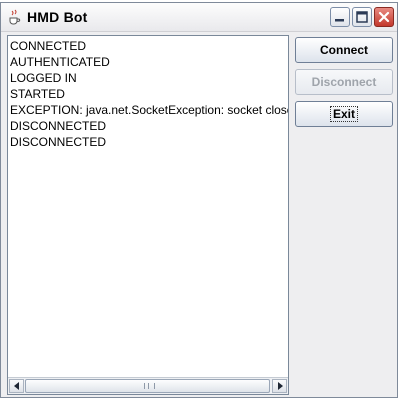 The height and width of the screenshot is (400, 400). I want to click on exit-button: Exit, so click(344, 114).